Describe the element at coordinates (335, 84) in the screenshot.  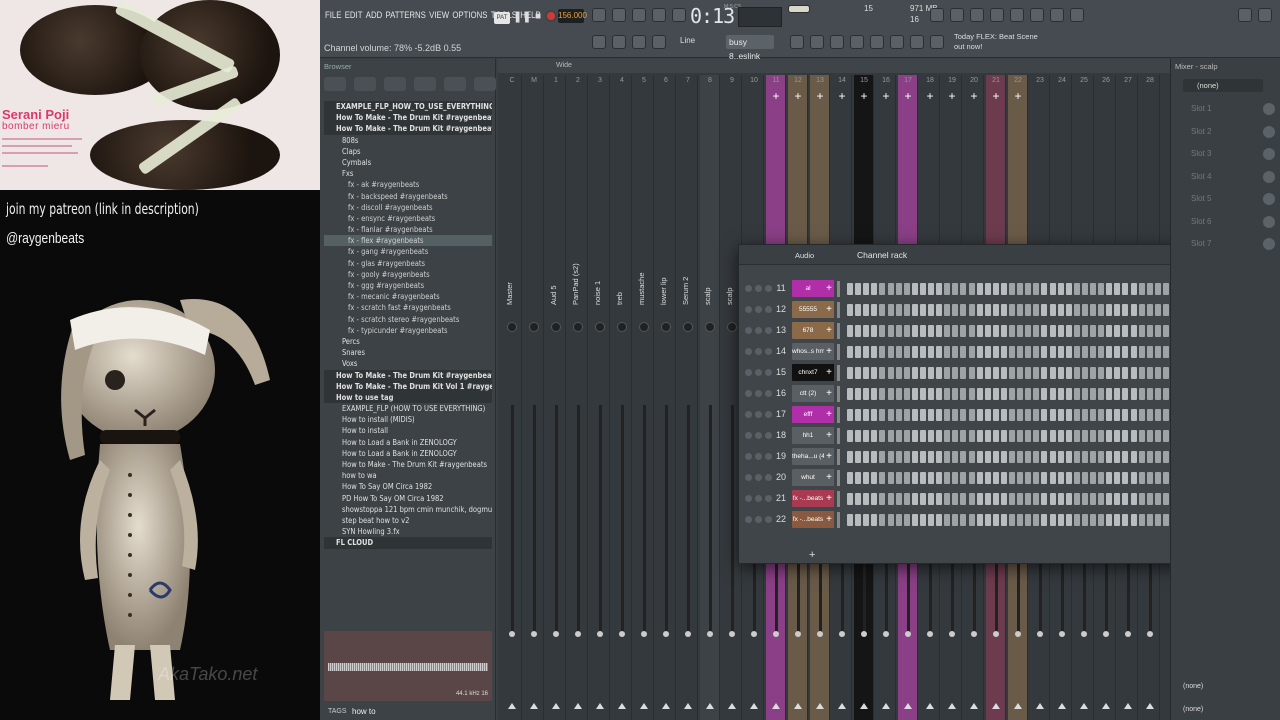
I see `browser-tab-all` at that location.